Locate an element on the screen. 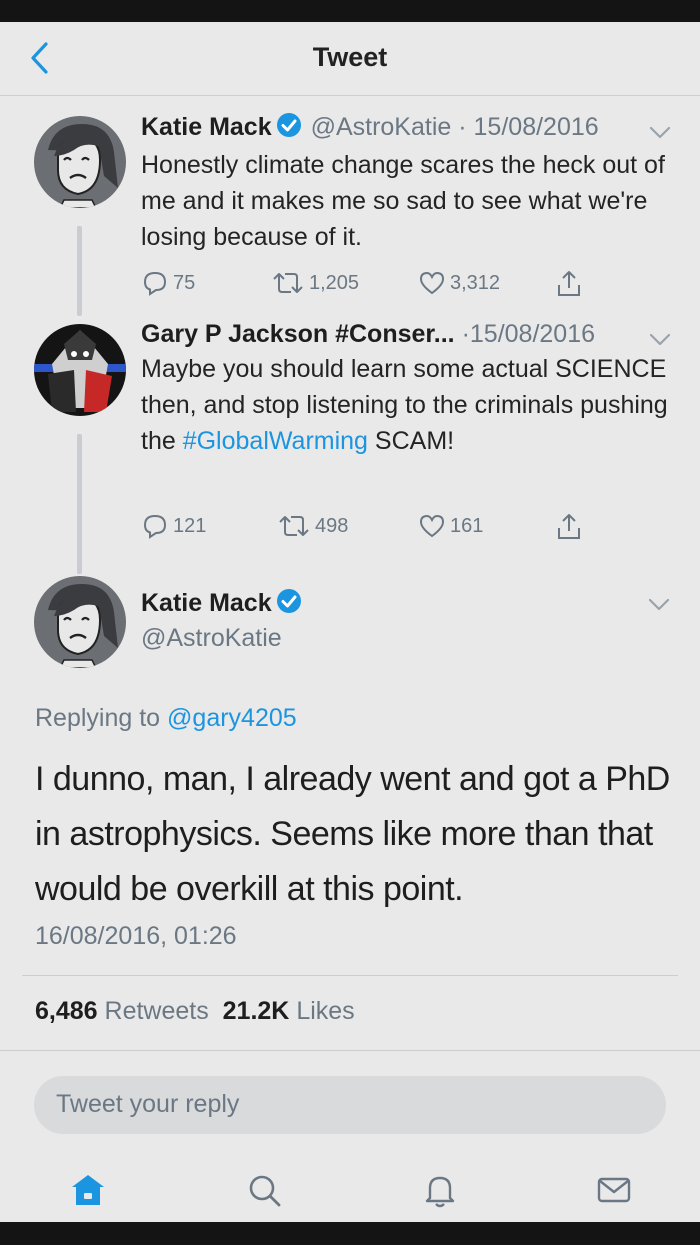  messages-icon is located at coordinates (614, 1190).